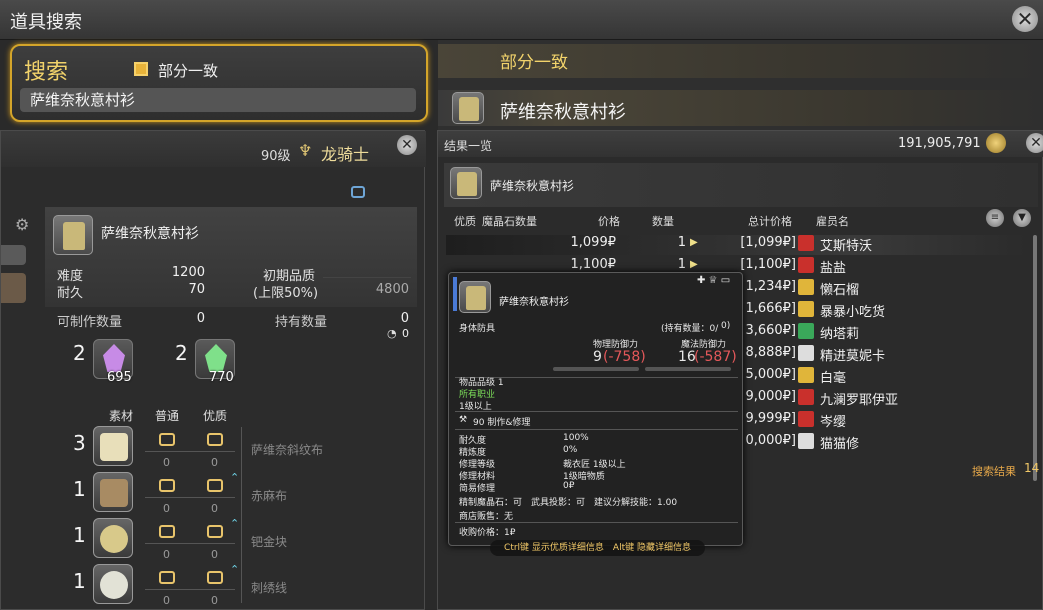  Describe the element at coordinates (221, 377) in the screenshot. I see `crystal-stock: 770` at that location.